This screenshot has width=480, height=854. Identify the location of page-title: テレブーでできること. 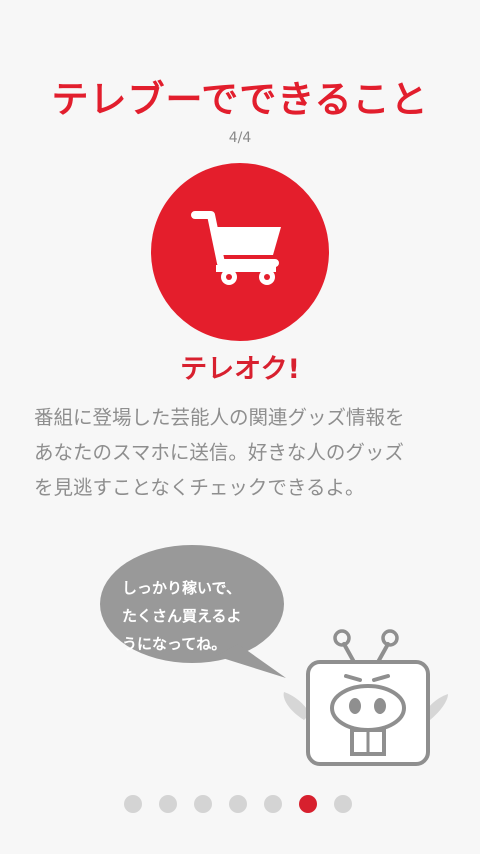
(240, 99).